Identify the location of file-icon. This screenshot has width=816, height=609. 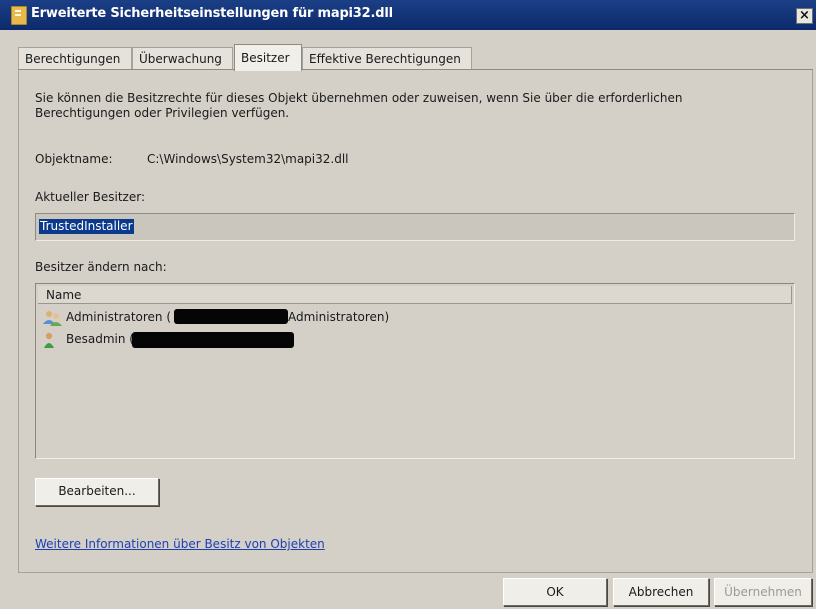
(19, 15).